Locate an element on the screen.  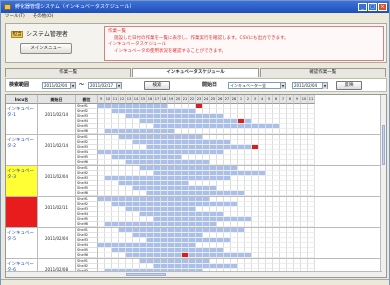
incubator-name: インキュベータ-5 is located at coordinates (22, 243).